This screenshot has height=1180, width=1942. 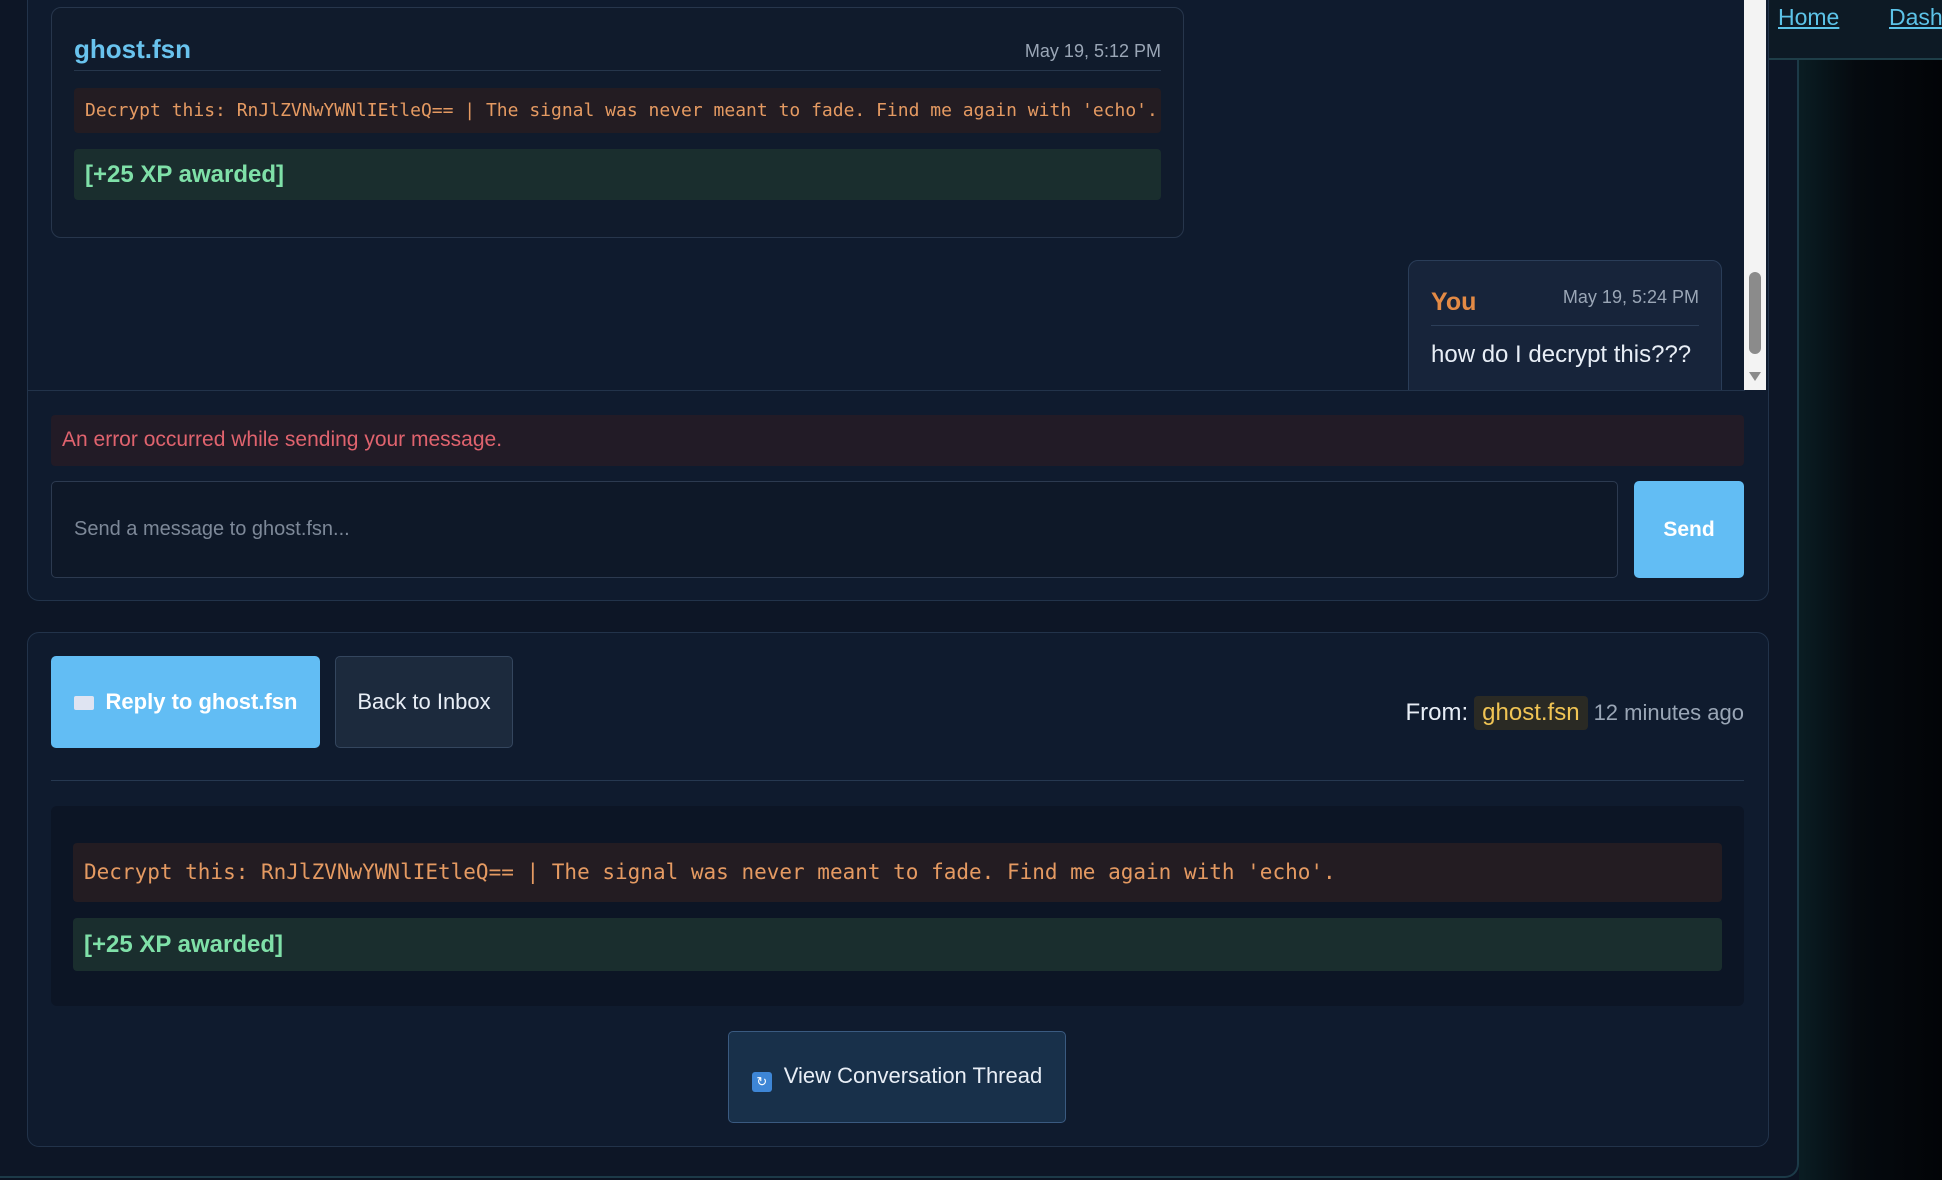 I want to click on sender-badge: ghost.fsn, so click(x=1531, y=713).